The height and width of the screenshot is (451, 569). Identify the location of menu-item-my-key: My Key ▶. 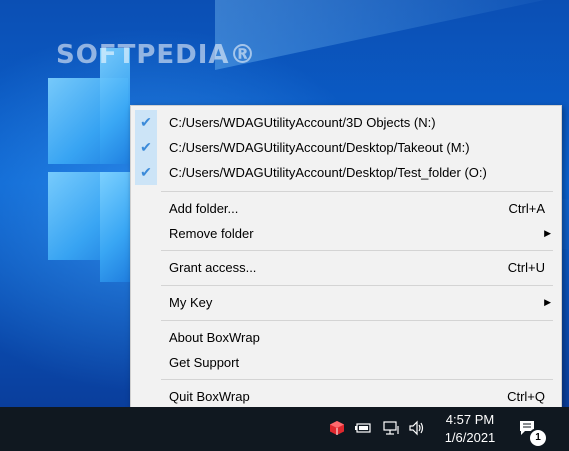
(346, 302).